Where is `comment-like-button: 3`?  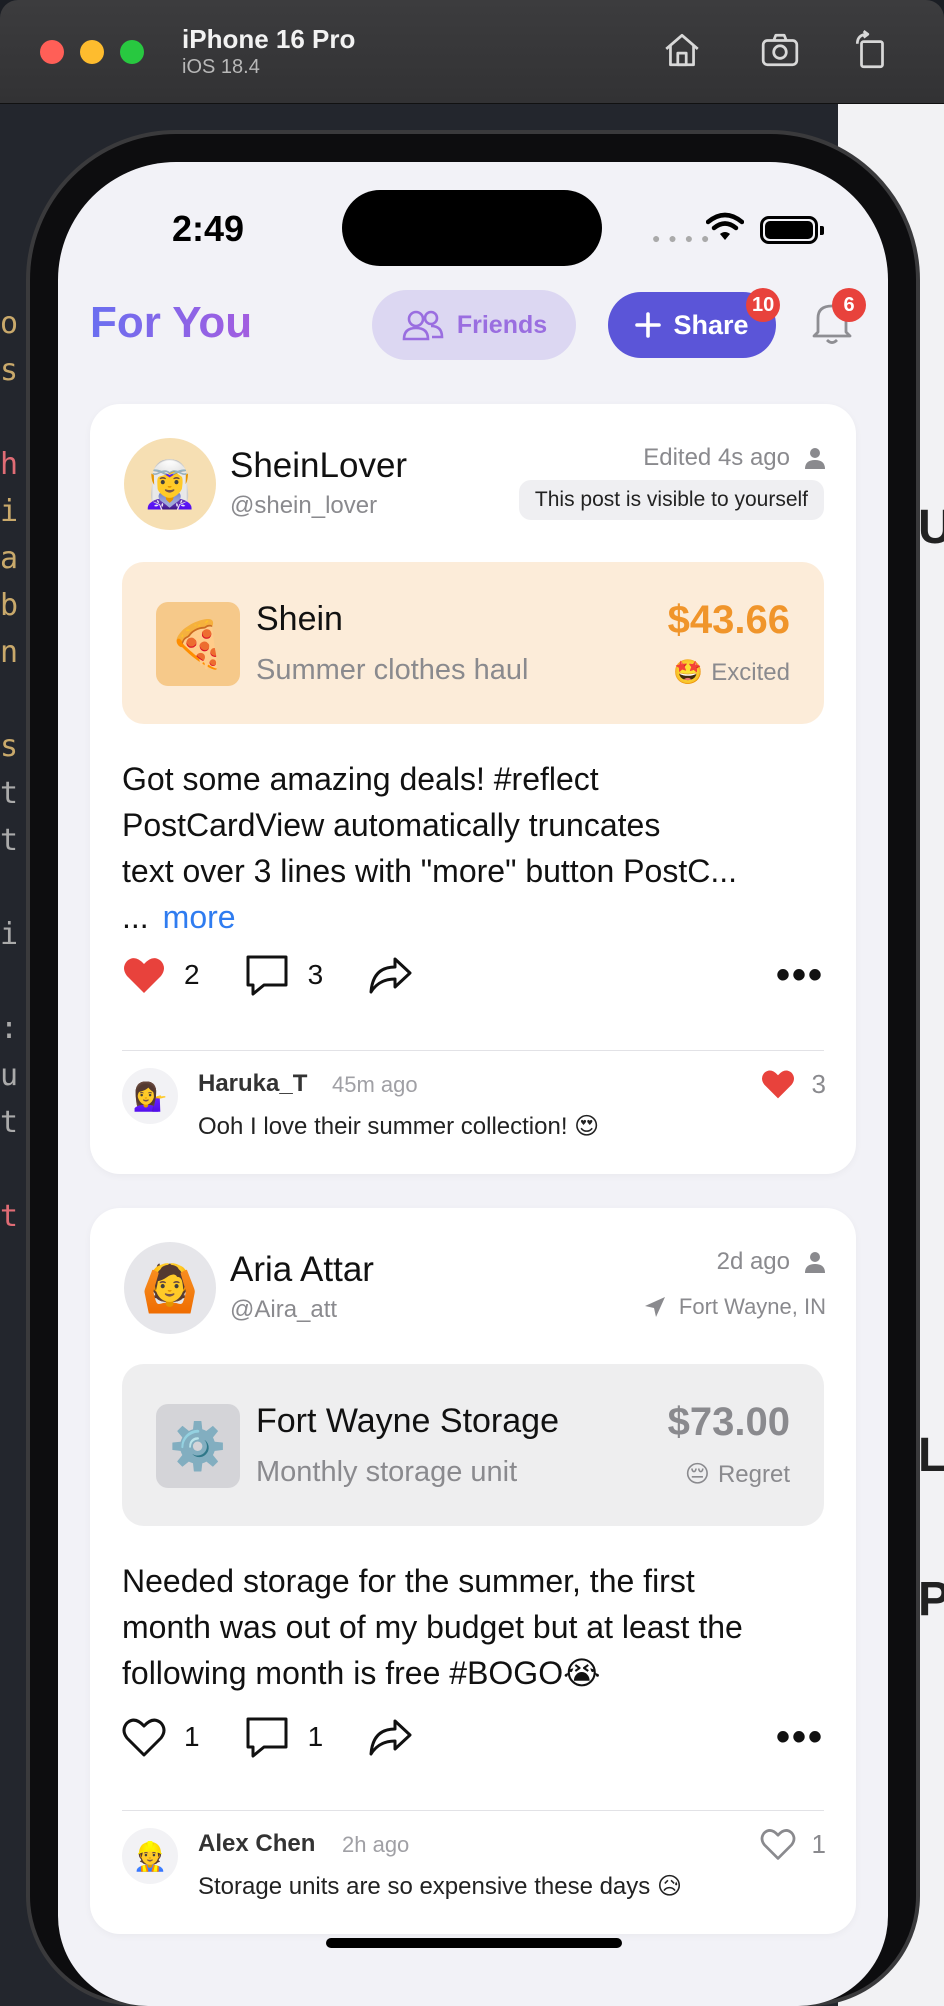 comment-like-button: 3 is located at coordinates (793, 1084).